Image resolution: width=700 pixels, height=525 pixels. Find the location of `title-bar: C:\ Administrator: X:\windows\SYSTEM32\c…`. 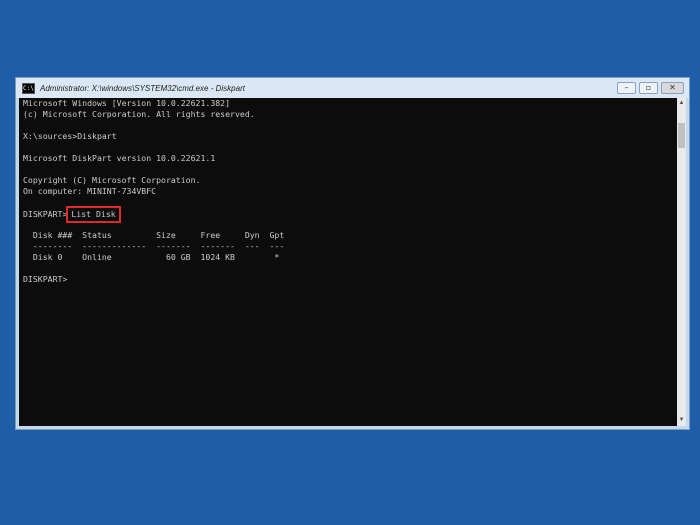

title-bar: C:\ Administrator: X:\windows\SYSTEM32\c… is located at coordinates (352, 88).